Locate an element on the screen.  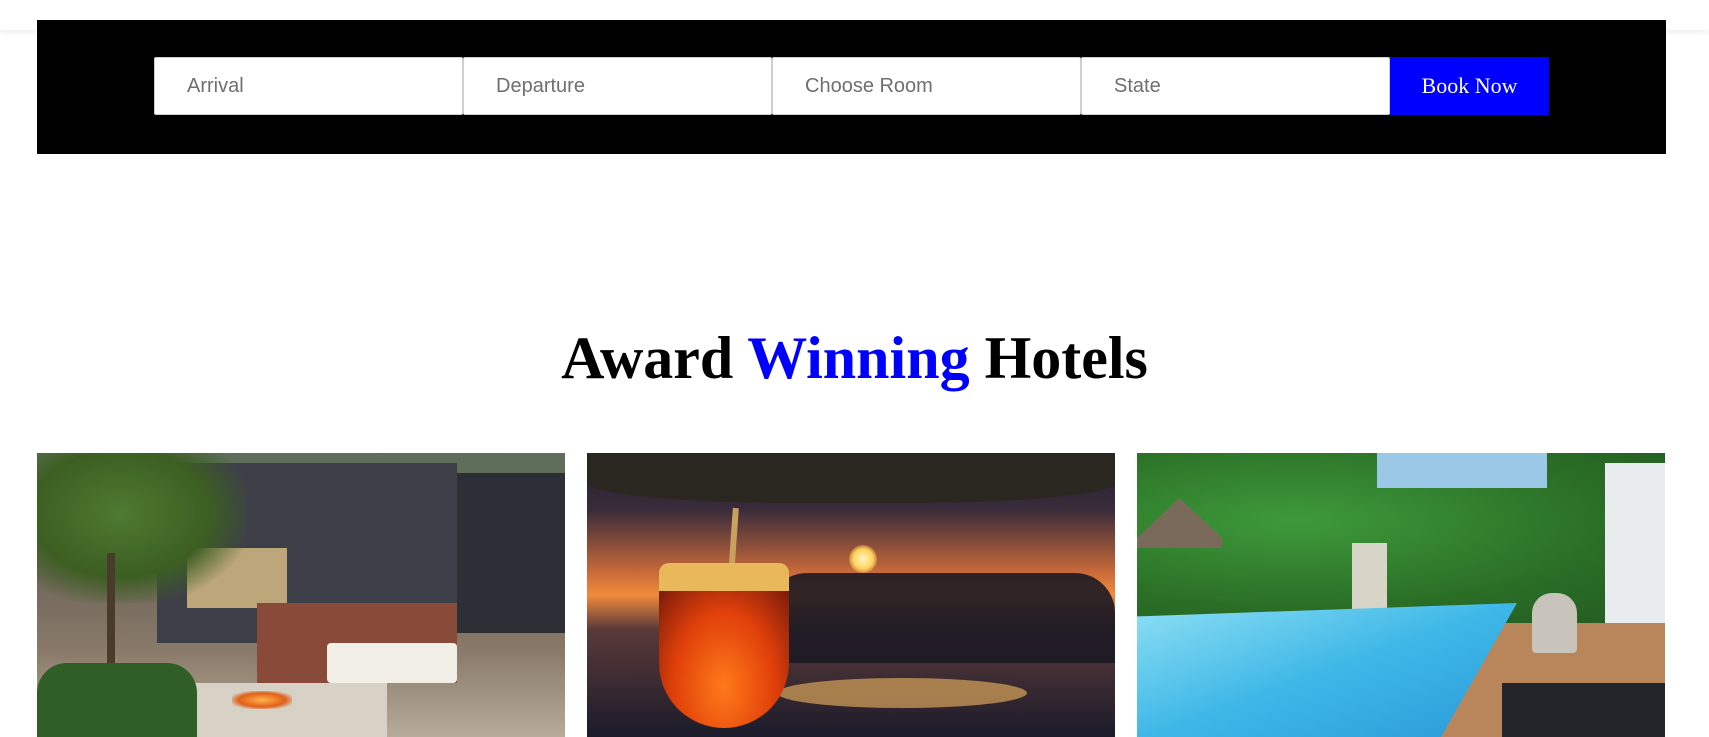
photo-sun-shape is located at coordinates (863, 559).